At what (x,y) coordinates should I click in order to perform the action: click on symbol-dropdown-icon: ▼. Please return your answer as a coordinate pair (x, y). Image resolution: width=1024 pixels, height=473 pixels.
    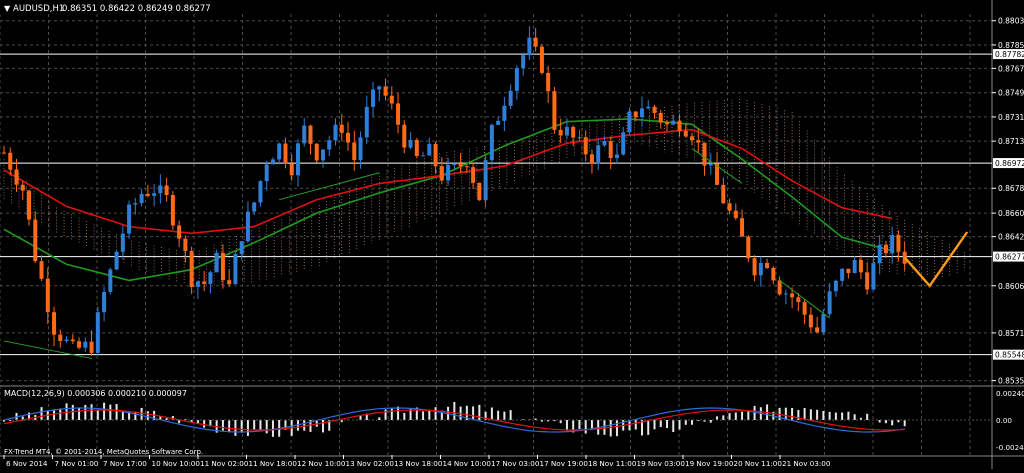
    Looking at the image, I should click on (7, 8).